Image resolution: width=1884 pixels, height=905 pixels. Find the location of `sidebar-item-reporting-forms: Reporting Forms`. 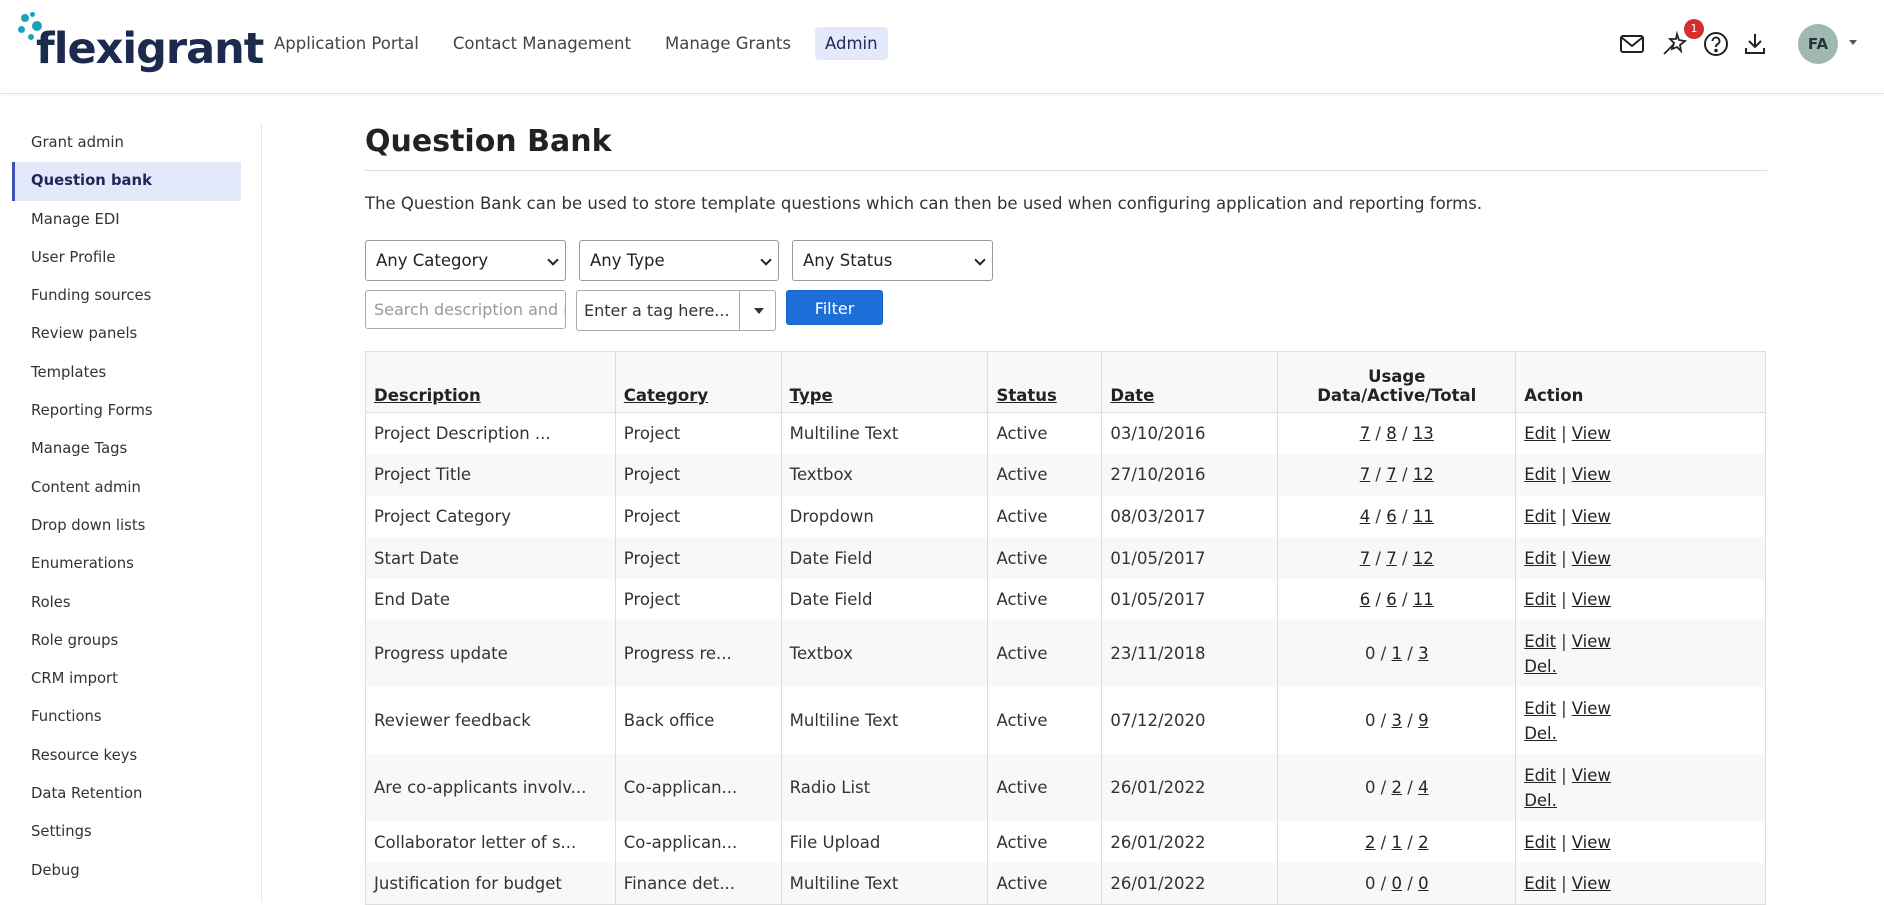

sidebar-item-reporting-forms: Reporting Forms is located at coordinates (126, 411).